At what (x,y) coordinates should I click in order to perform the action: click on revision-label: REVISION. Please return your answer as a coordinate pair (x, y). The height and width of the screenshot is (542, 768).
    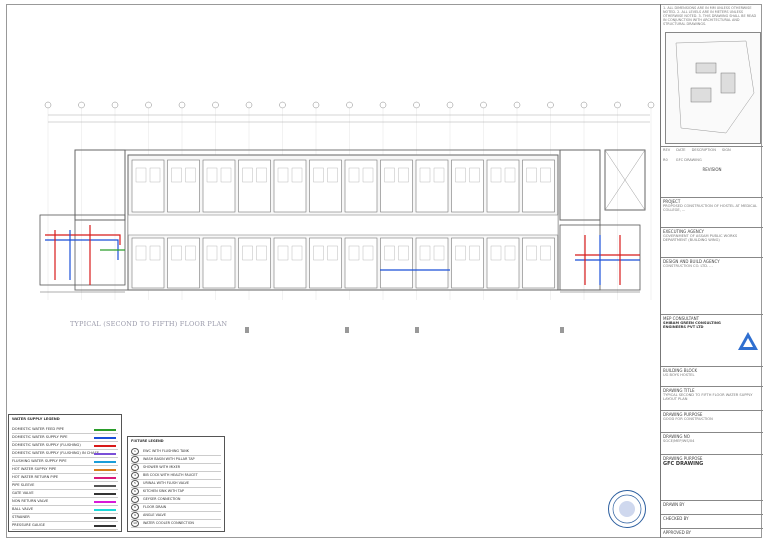
    Looking at the image, I should click on (712, 169).